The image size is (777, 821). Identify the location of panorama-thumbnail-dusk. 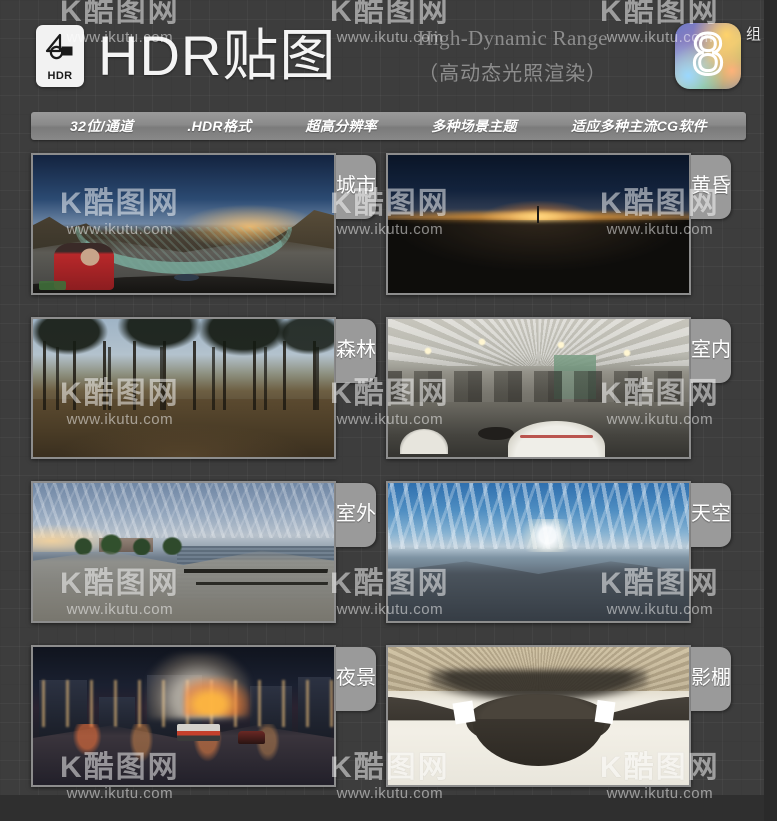
(538, 224).